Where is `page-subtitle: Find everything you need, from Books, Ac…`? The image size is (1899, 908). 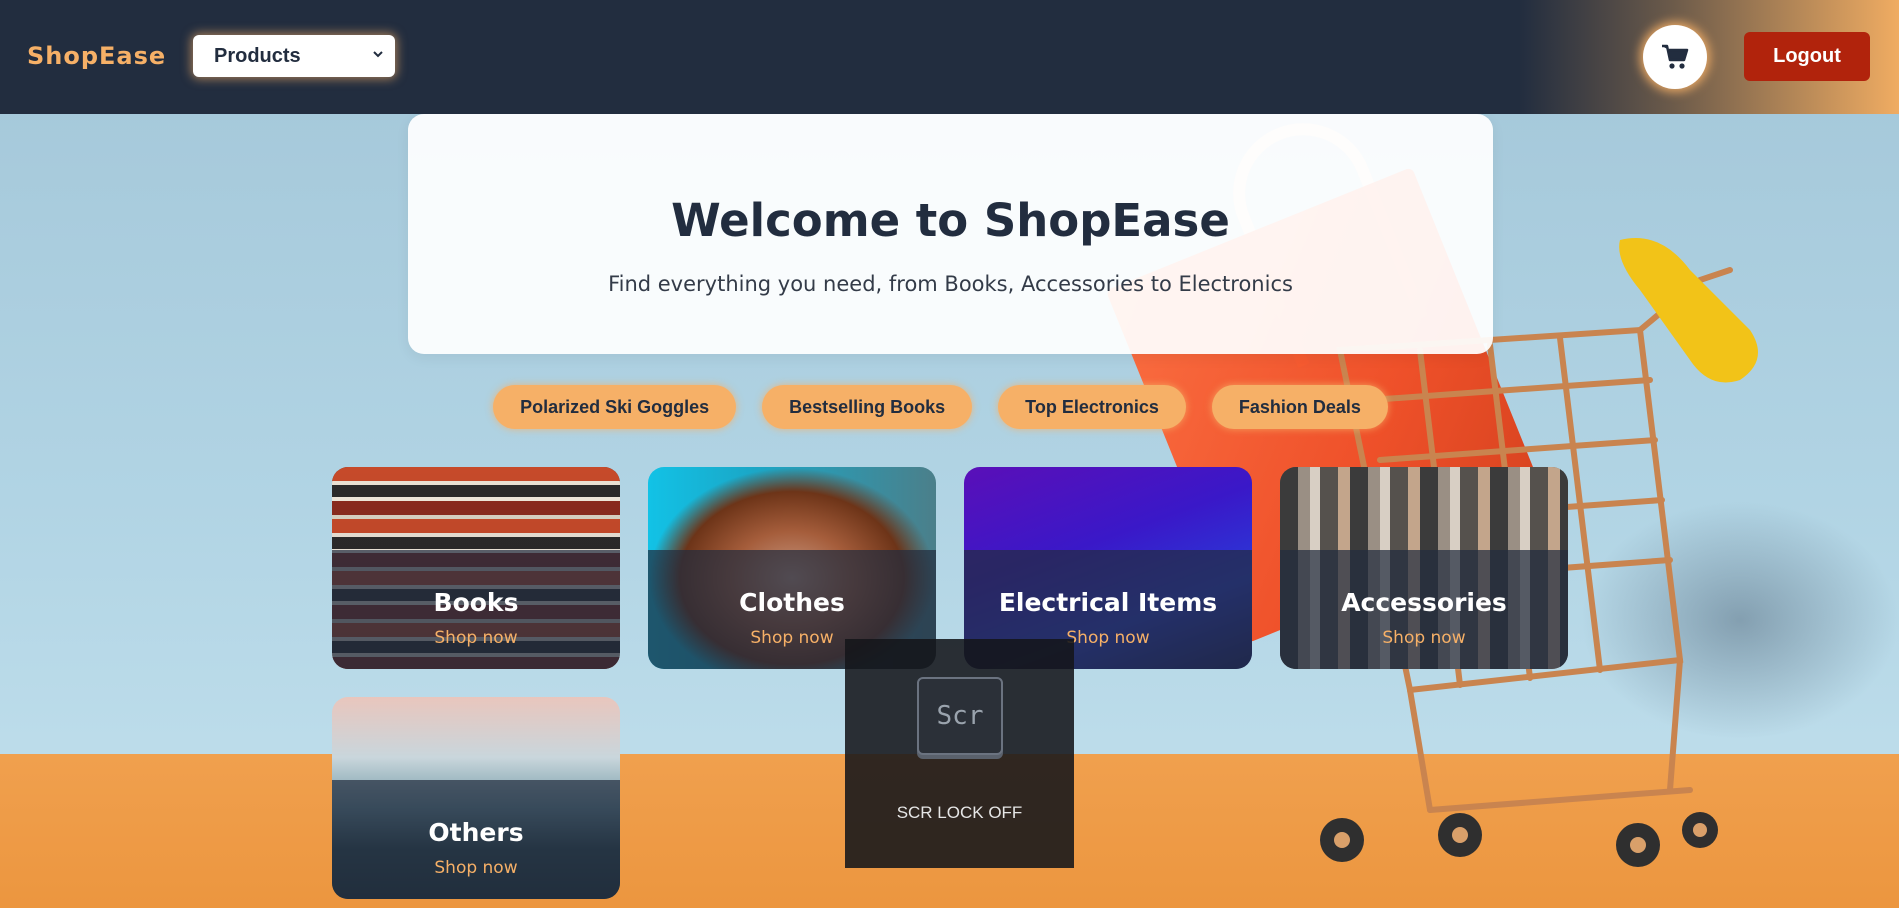 page-subtitle: Find everything you need, from Books, Ac… is located at coordinates (950, 284).